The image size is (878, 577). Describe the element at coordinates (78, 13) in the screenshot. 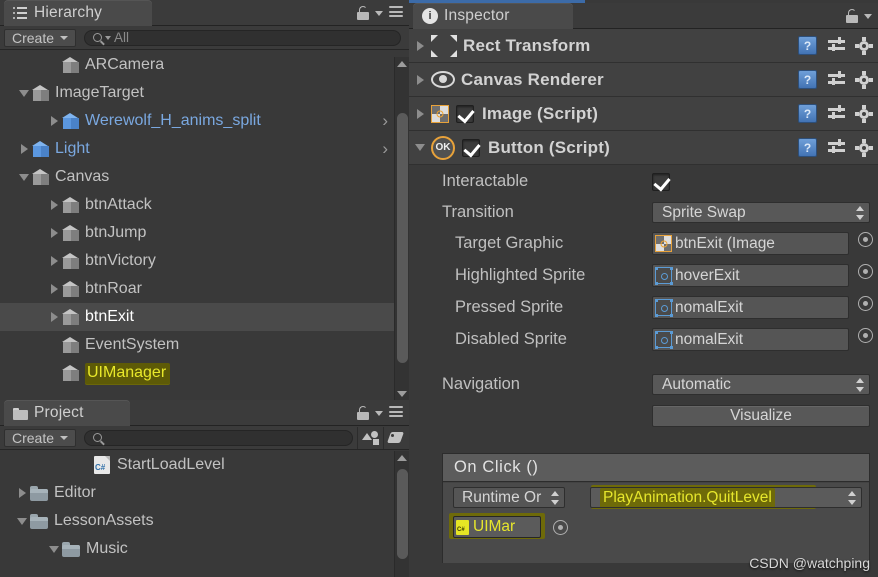

I see `tab-hierarchy: Hierarchy` at that location.